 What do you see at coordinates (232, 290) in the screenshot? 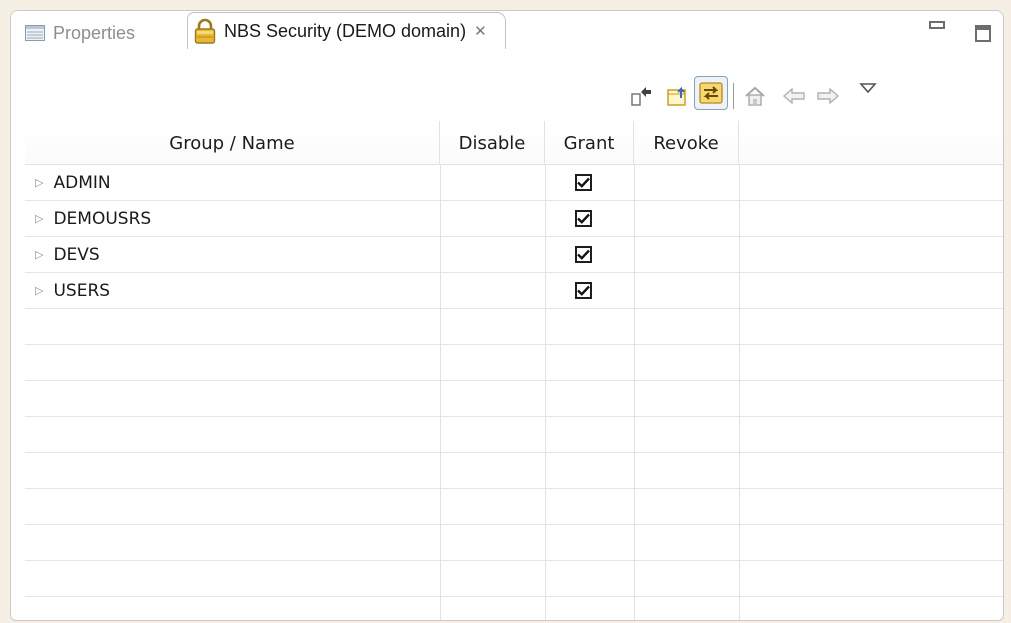
I see `group-name-cell: ▷ USERS` at bounding box center [232, 290].